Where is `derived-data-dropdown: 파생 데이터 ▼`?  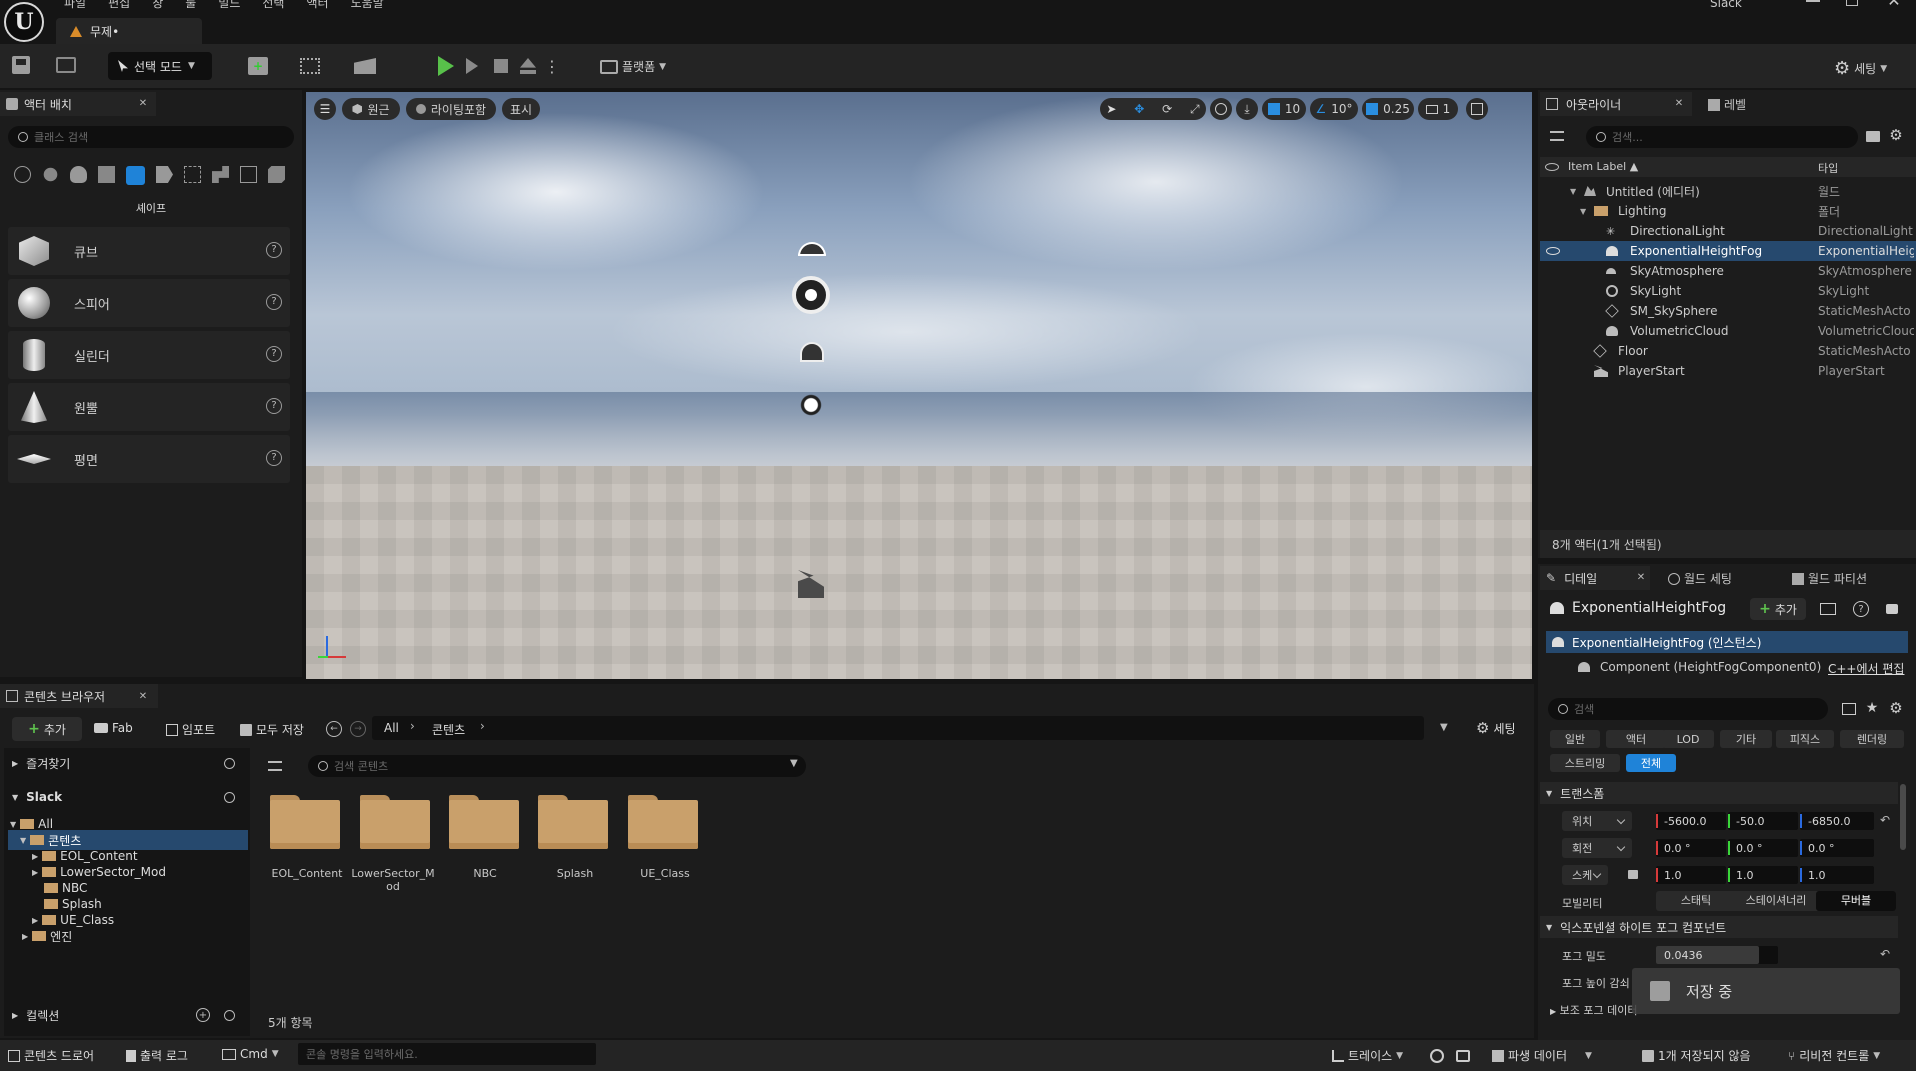 derived-data-dropdown: 파생 데이터 ▼ is located at coordinates (1542, 1055).